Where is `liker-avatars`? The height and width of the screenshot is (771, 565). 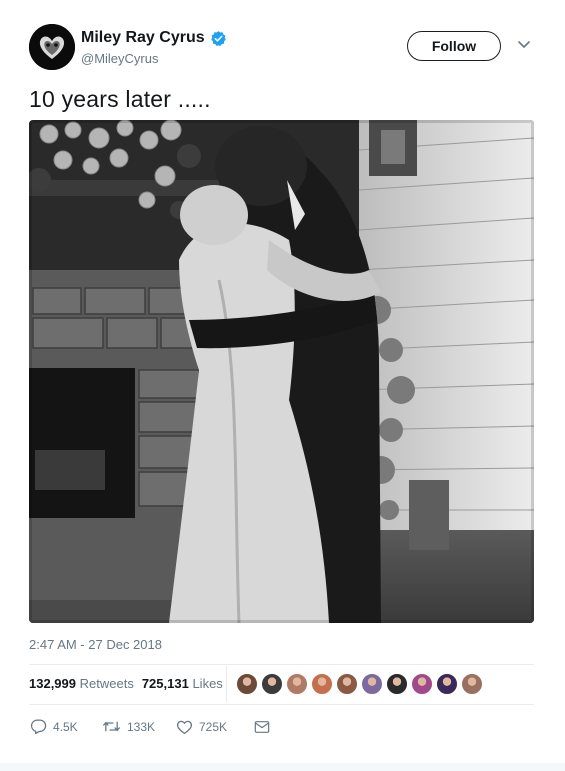 liker-avatars is located at coordinates (359, 684).